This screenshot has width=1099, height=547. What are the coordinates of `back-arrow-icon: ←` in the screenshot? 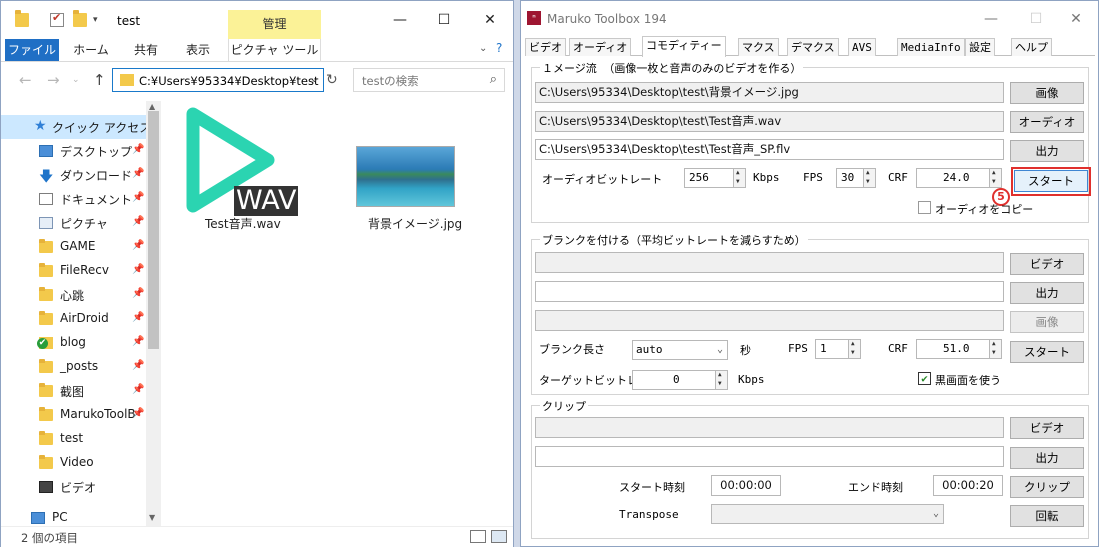 It's located at (25, 80).